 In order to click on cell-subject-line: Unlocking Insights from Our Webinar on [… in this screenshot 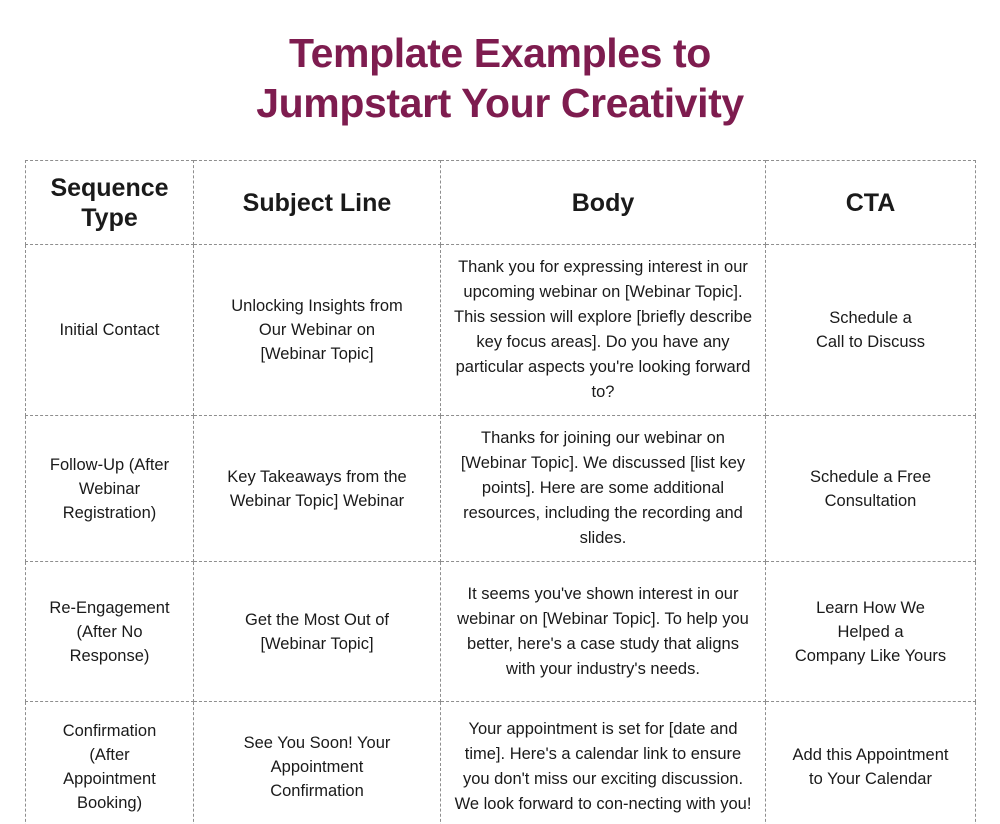, I will do `click(317, 330)`.